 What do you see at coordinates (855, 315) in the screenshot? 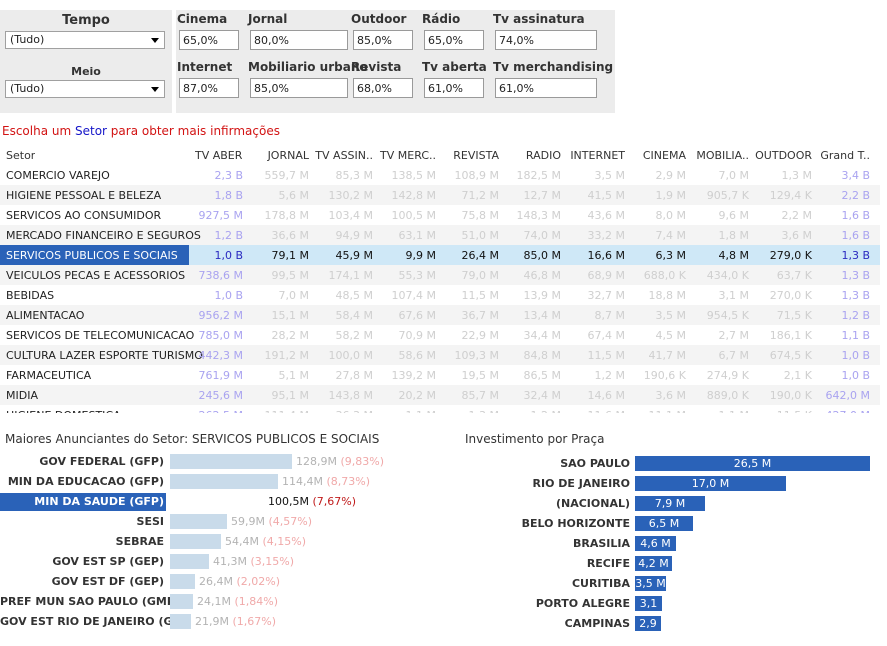
I see `table-cell: 1,2 B` at bounding box center [855, 315].